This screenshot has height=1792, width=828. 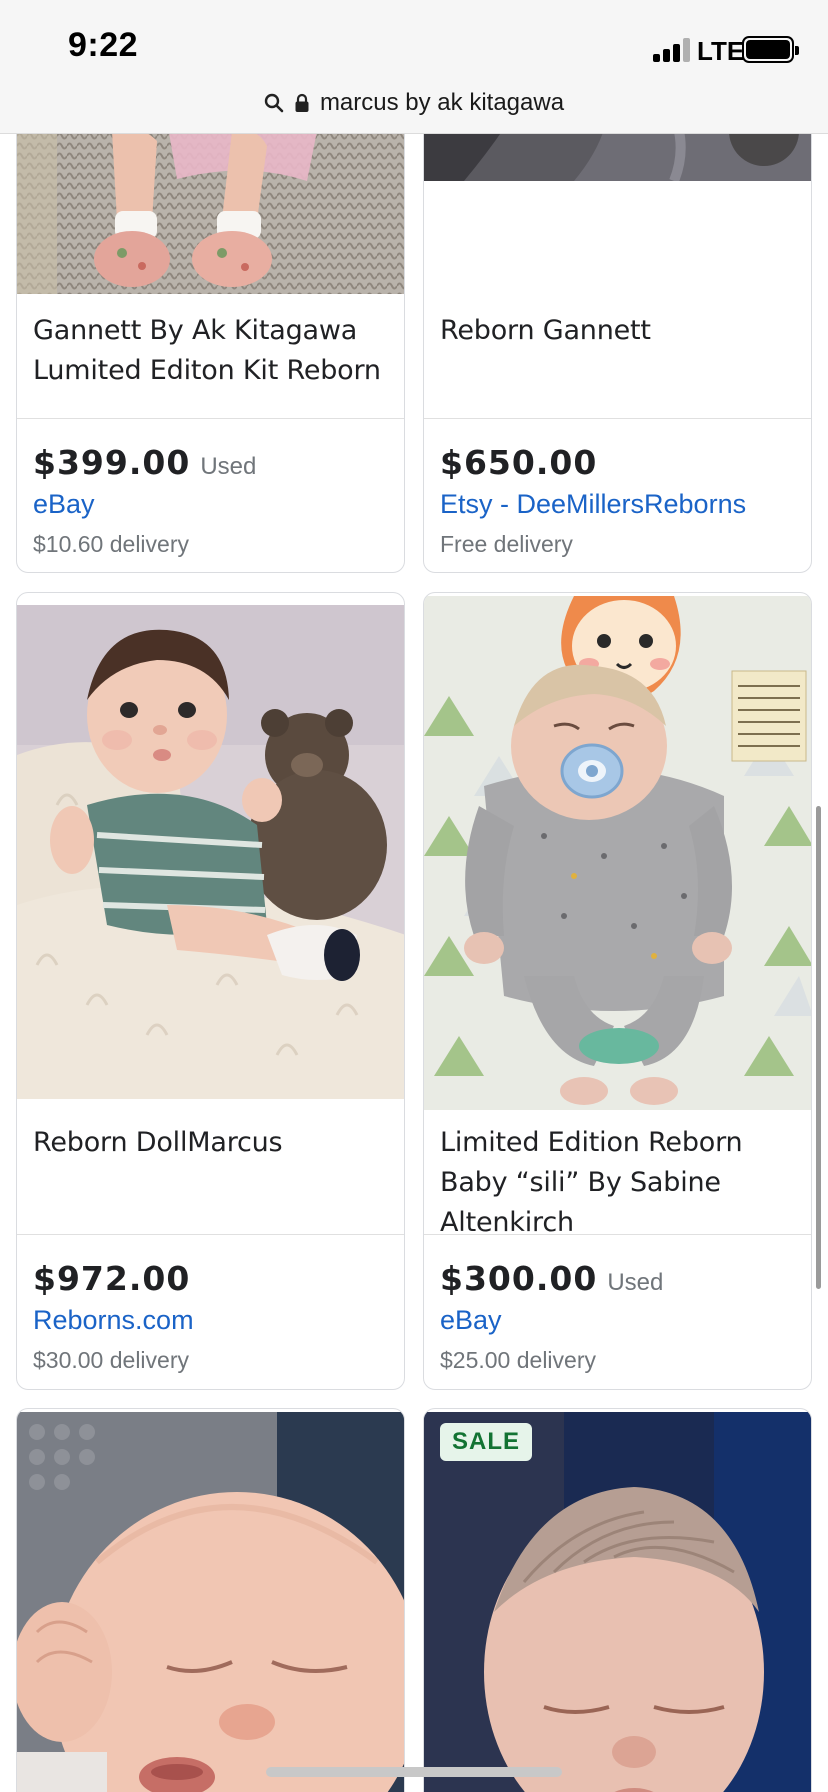 I want to click on seller-link: Reborns.com, so click(x=113, y=1320).